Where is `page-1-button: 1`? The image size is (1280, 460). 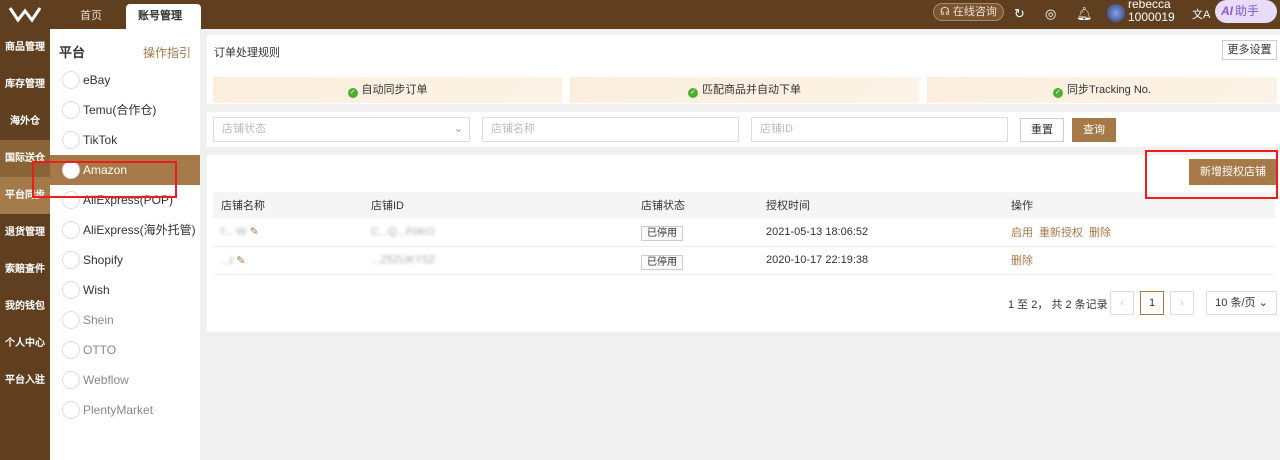
page-1-button: 1 is located at coordinates (1152, 303).